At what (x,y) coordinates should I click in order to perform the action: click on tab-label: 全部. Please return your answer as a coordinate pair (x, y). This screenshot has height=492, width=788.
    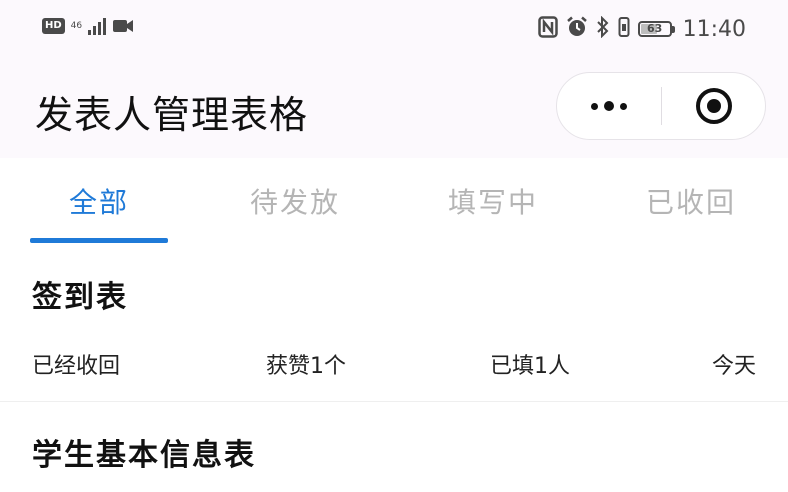
    Looking at the image, I should click on (98, 202).